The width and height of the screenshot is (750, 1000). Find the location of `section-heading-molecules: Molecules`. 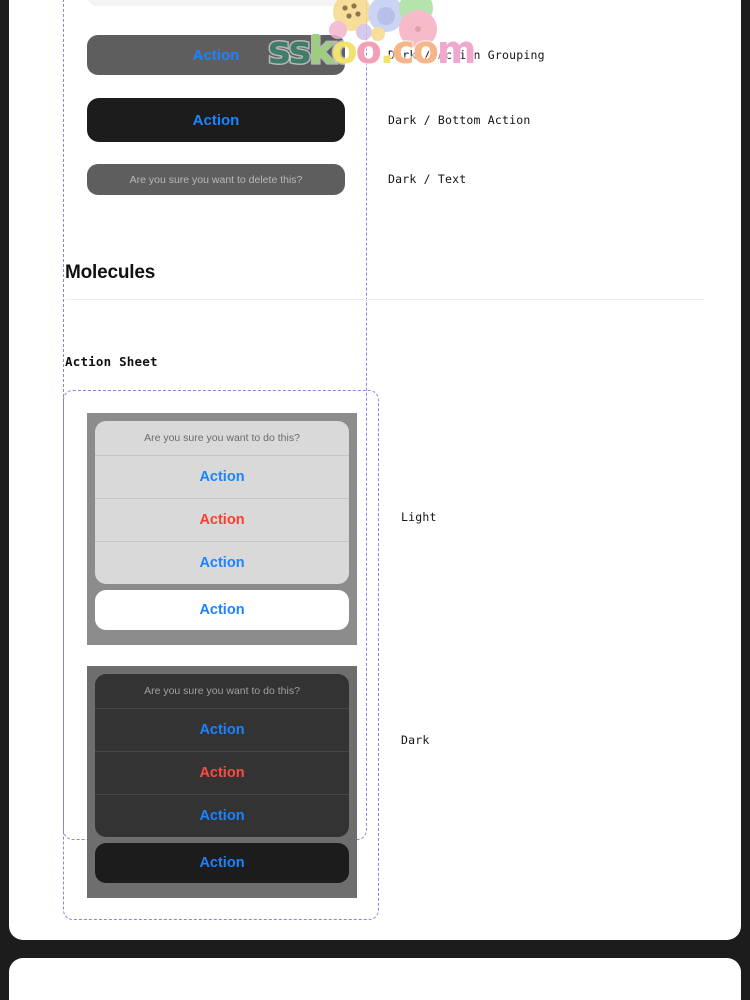

section-heading-molecules: Molecules is located at coordinates (110, 272).